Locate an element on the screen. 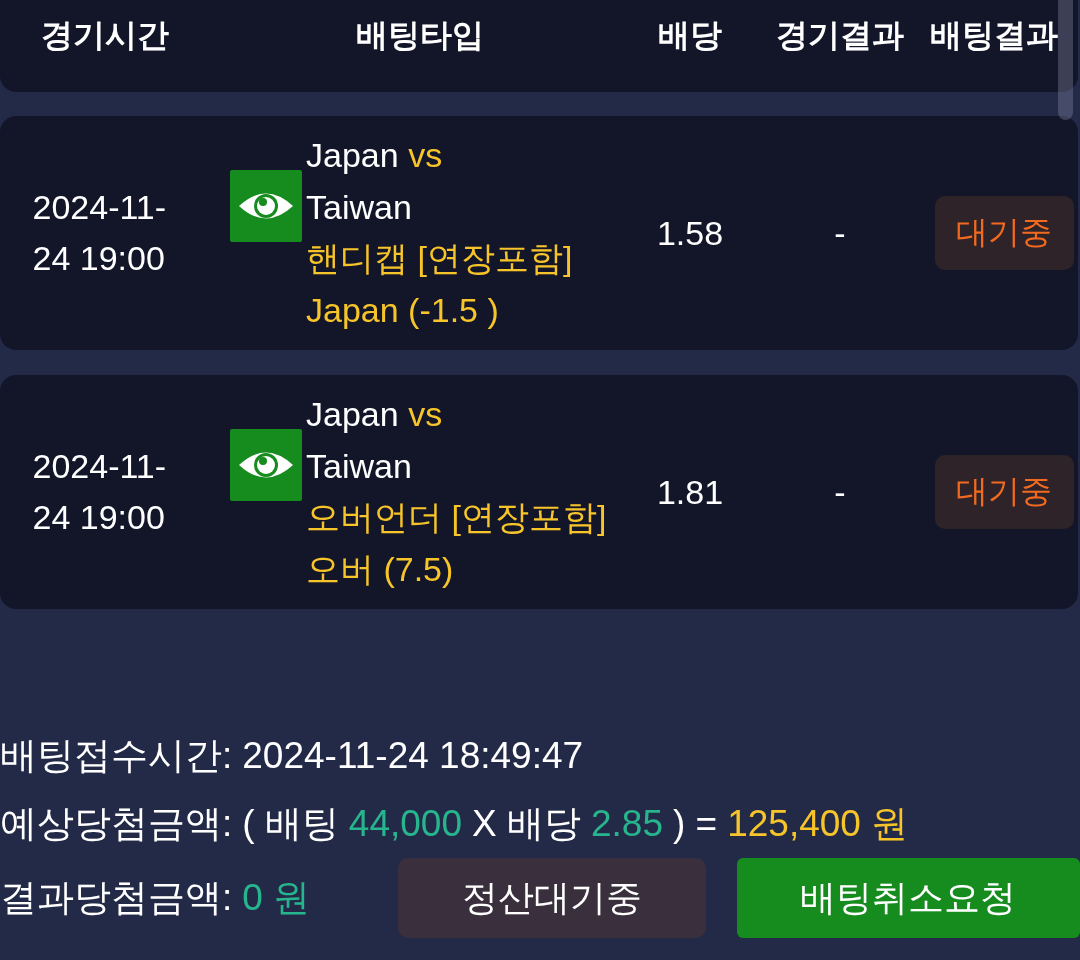 The height and width of the screenshot is (960, 1080). stake-label: ( 배팅 is located at coordinates (290, 824).